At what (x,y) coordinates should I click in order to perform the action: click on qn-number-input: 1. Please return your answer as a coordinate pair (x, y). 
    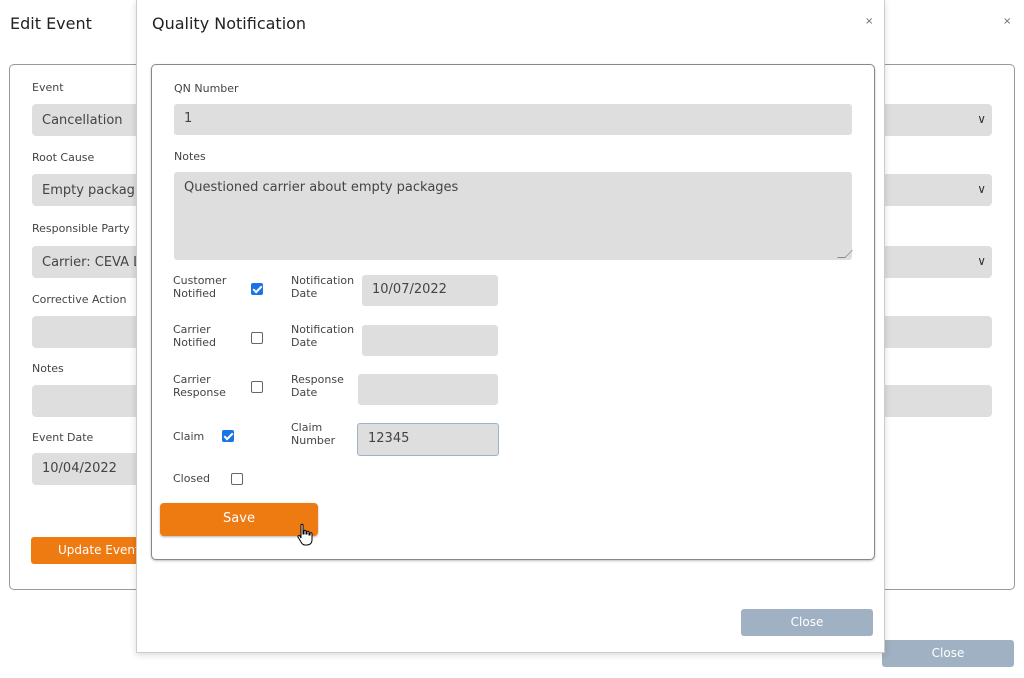
    Looking at the image, I should click on (513, 119).